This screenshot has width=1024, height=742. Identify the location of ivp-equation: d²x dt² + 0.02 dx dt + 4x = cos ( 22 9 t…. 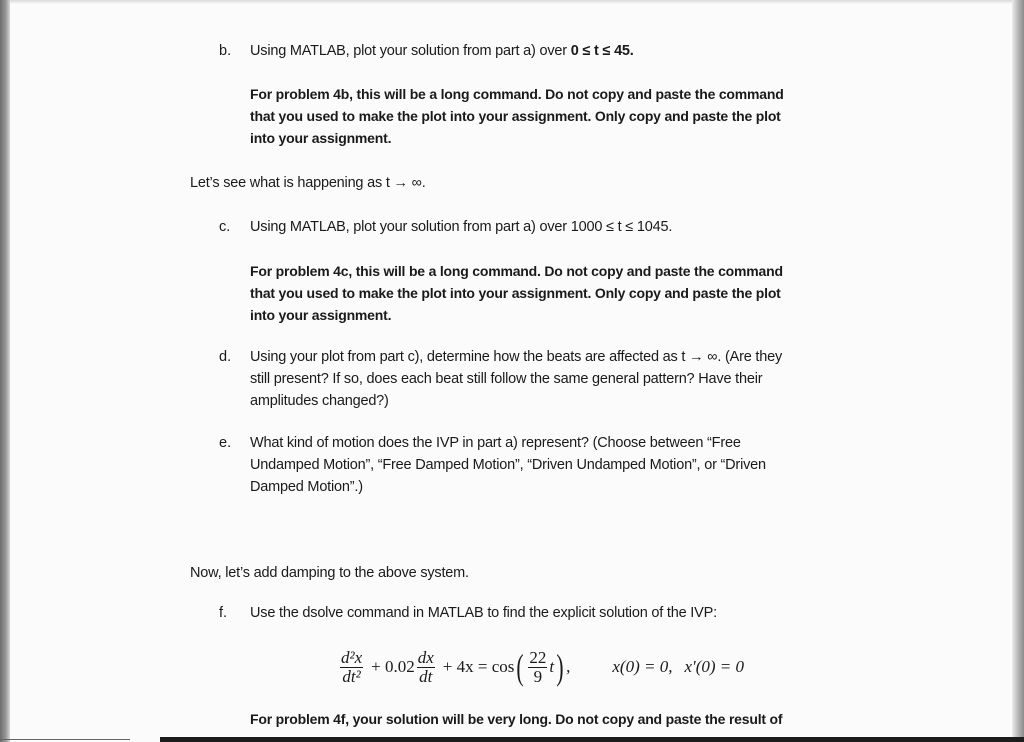
(541, 667).